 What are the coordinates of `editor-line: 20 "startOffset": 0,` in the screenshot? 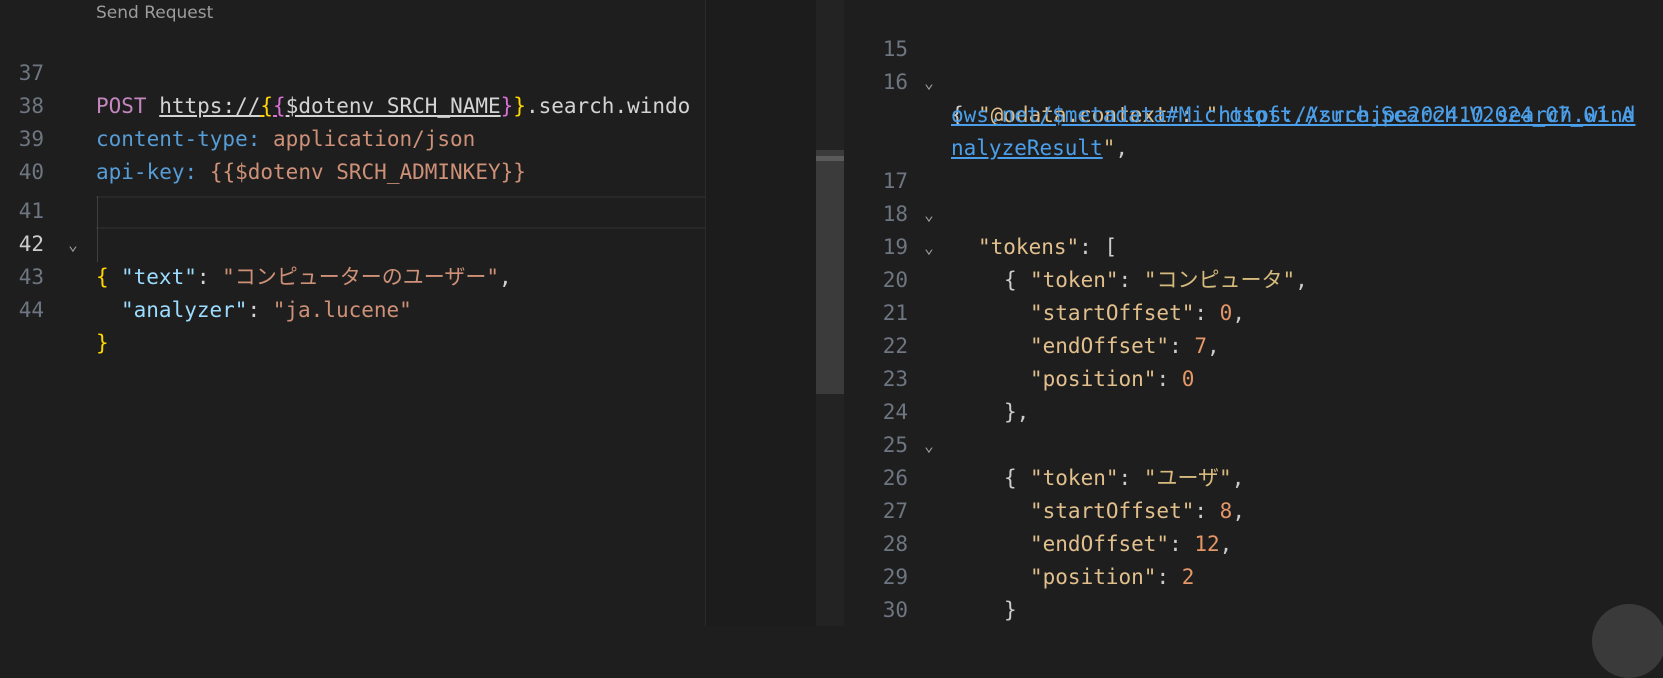 It's located at (1253, 278).